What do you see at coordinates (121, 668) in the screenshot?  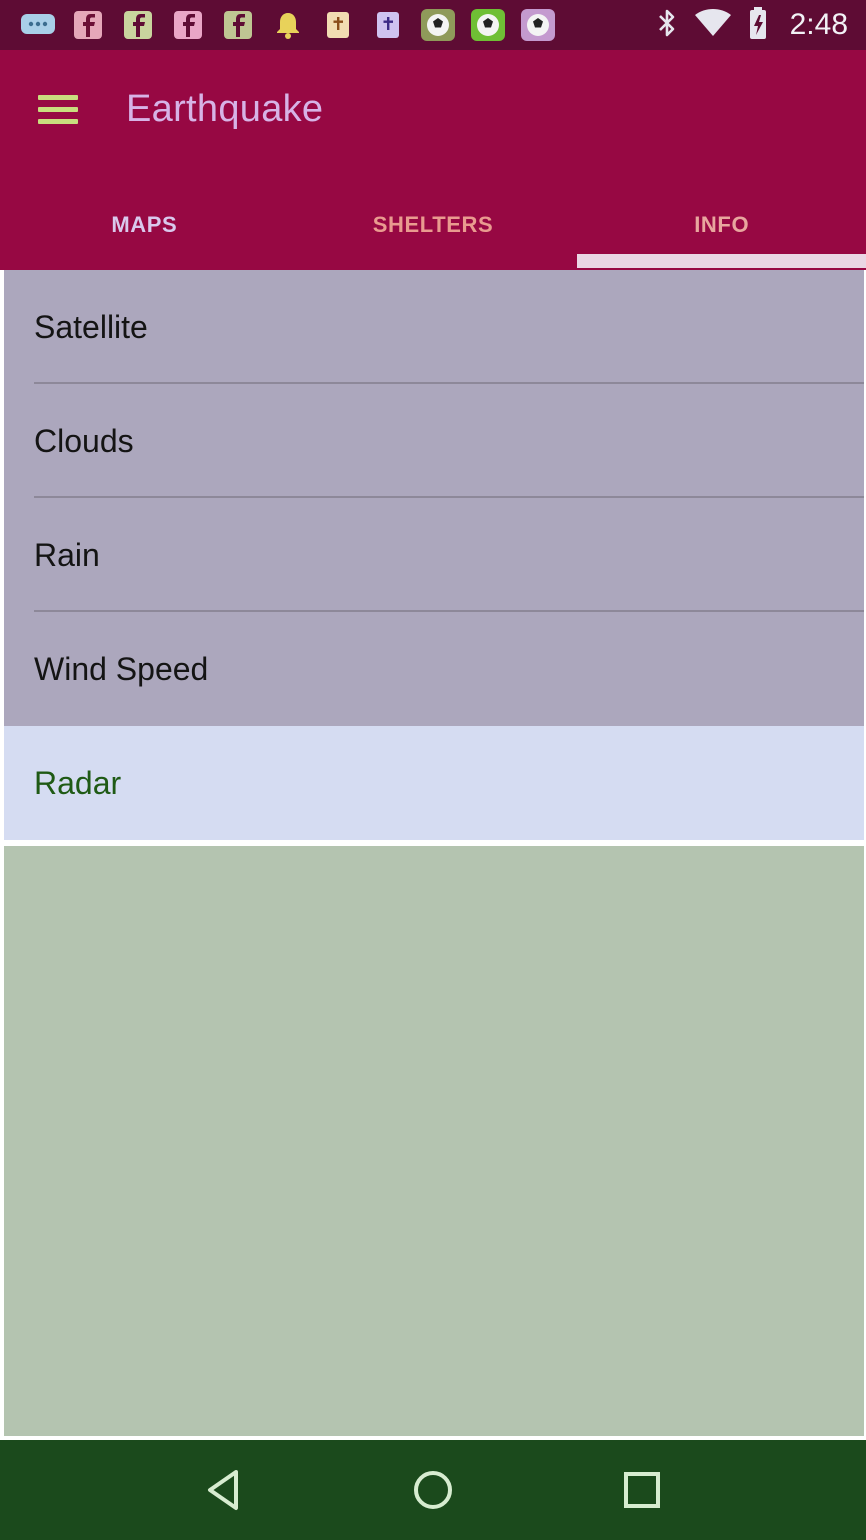 I see `list-item-label: Wind Speed` at bounding box center [121, 668].